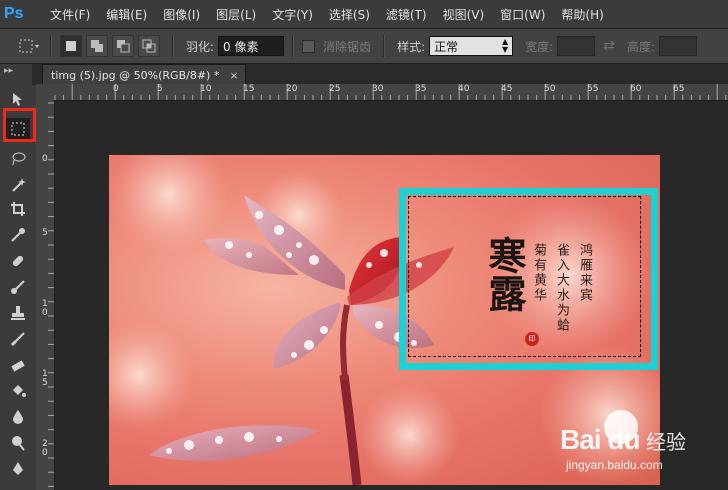 The height and width of the screenshot is (490, 728). Describe the element at coordinates (347, 46) in the screenshot. I see `antialias-label: 消除锯齿` at that location.